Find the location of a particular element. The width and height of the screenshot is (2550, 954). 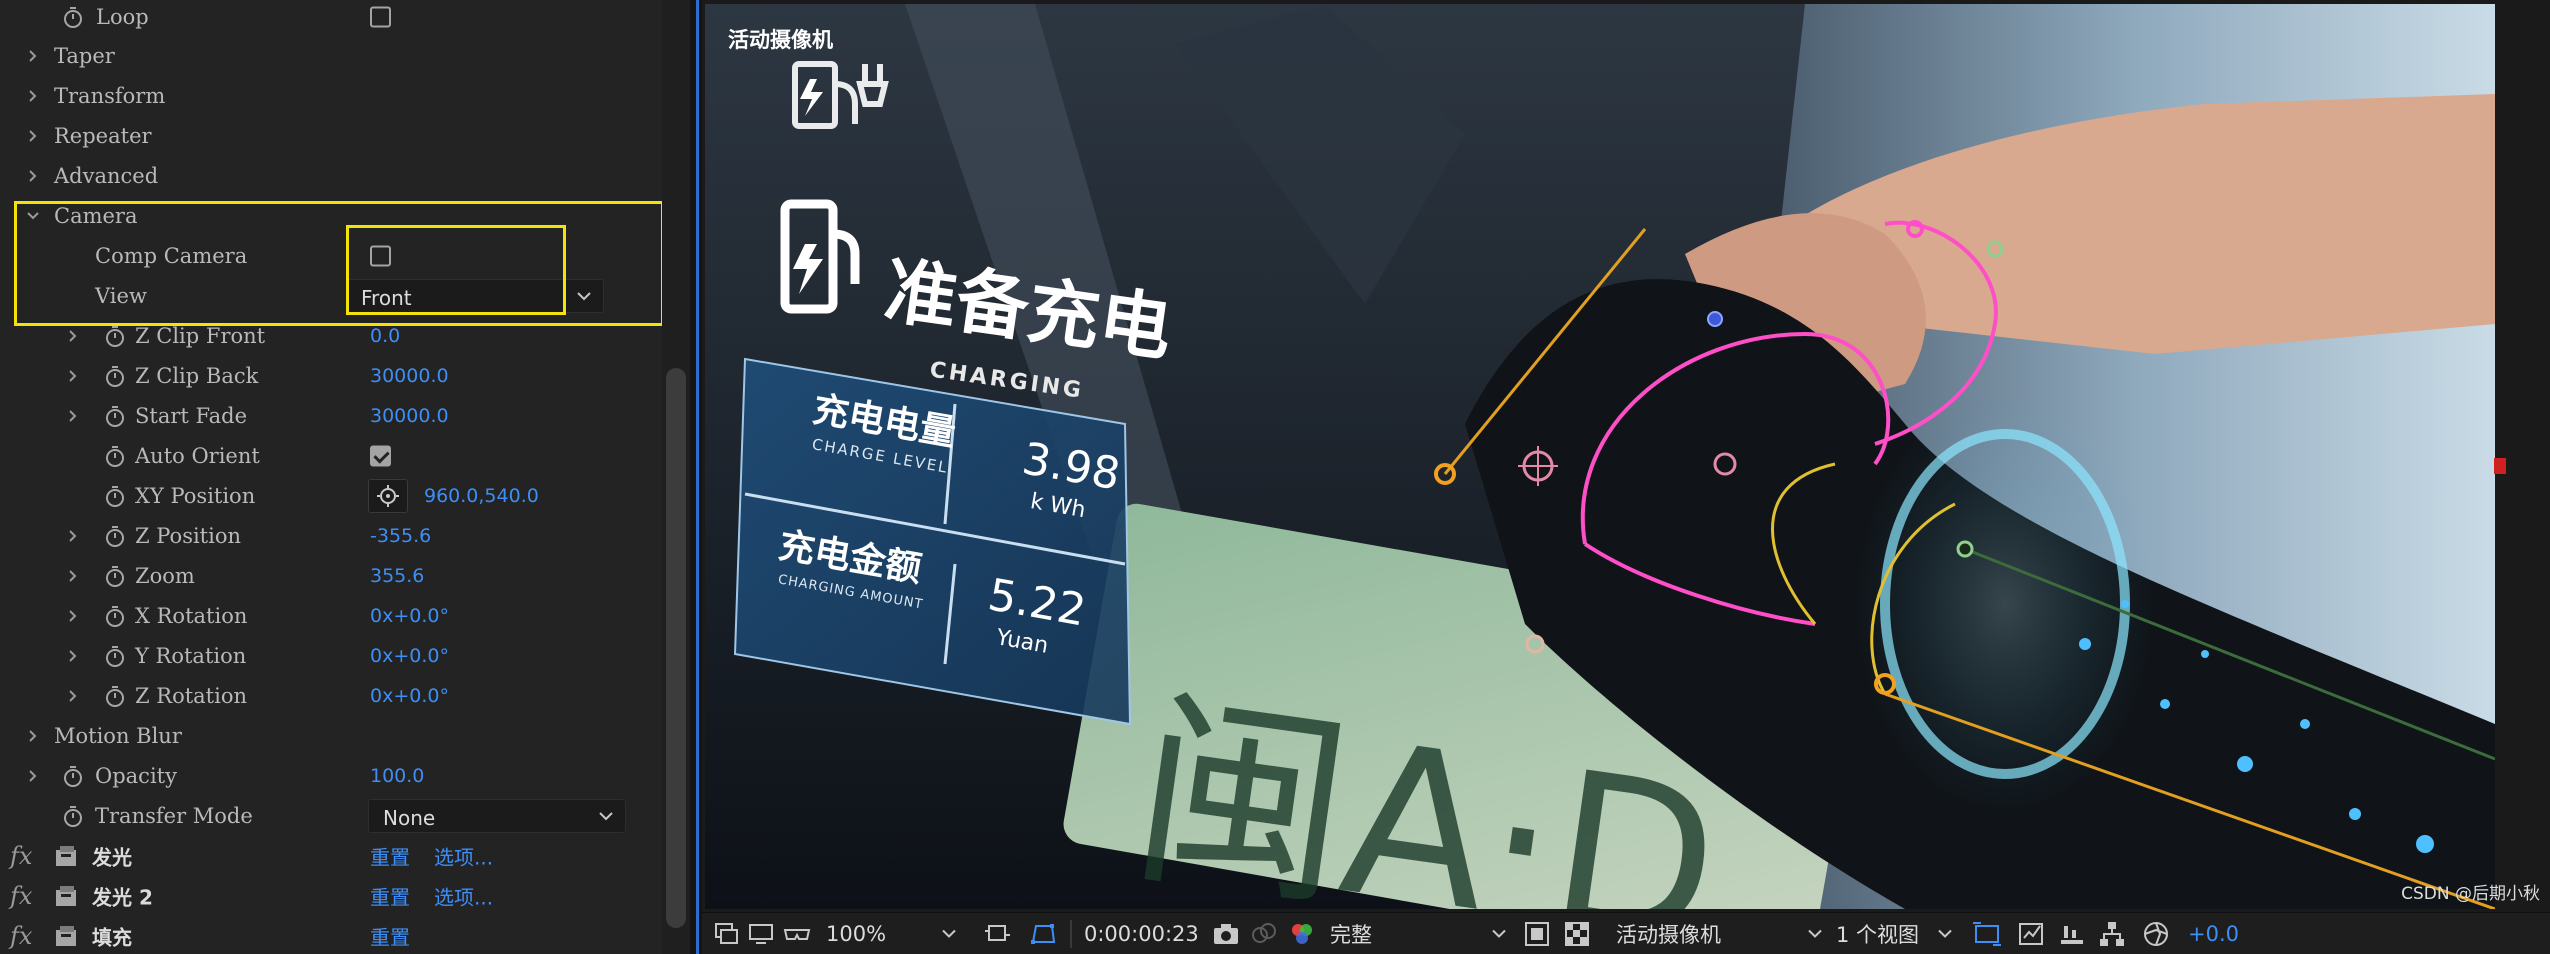

vr-glasses-icon is located at coordinates (797, 934).